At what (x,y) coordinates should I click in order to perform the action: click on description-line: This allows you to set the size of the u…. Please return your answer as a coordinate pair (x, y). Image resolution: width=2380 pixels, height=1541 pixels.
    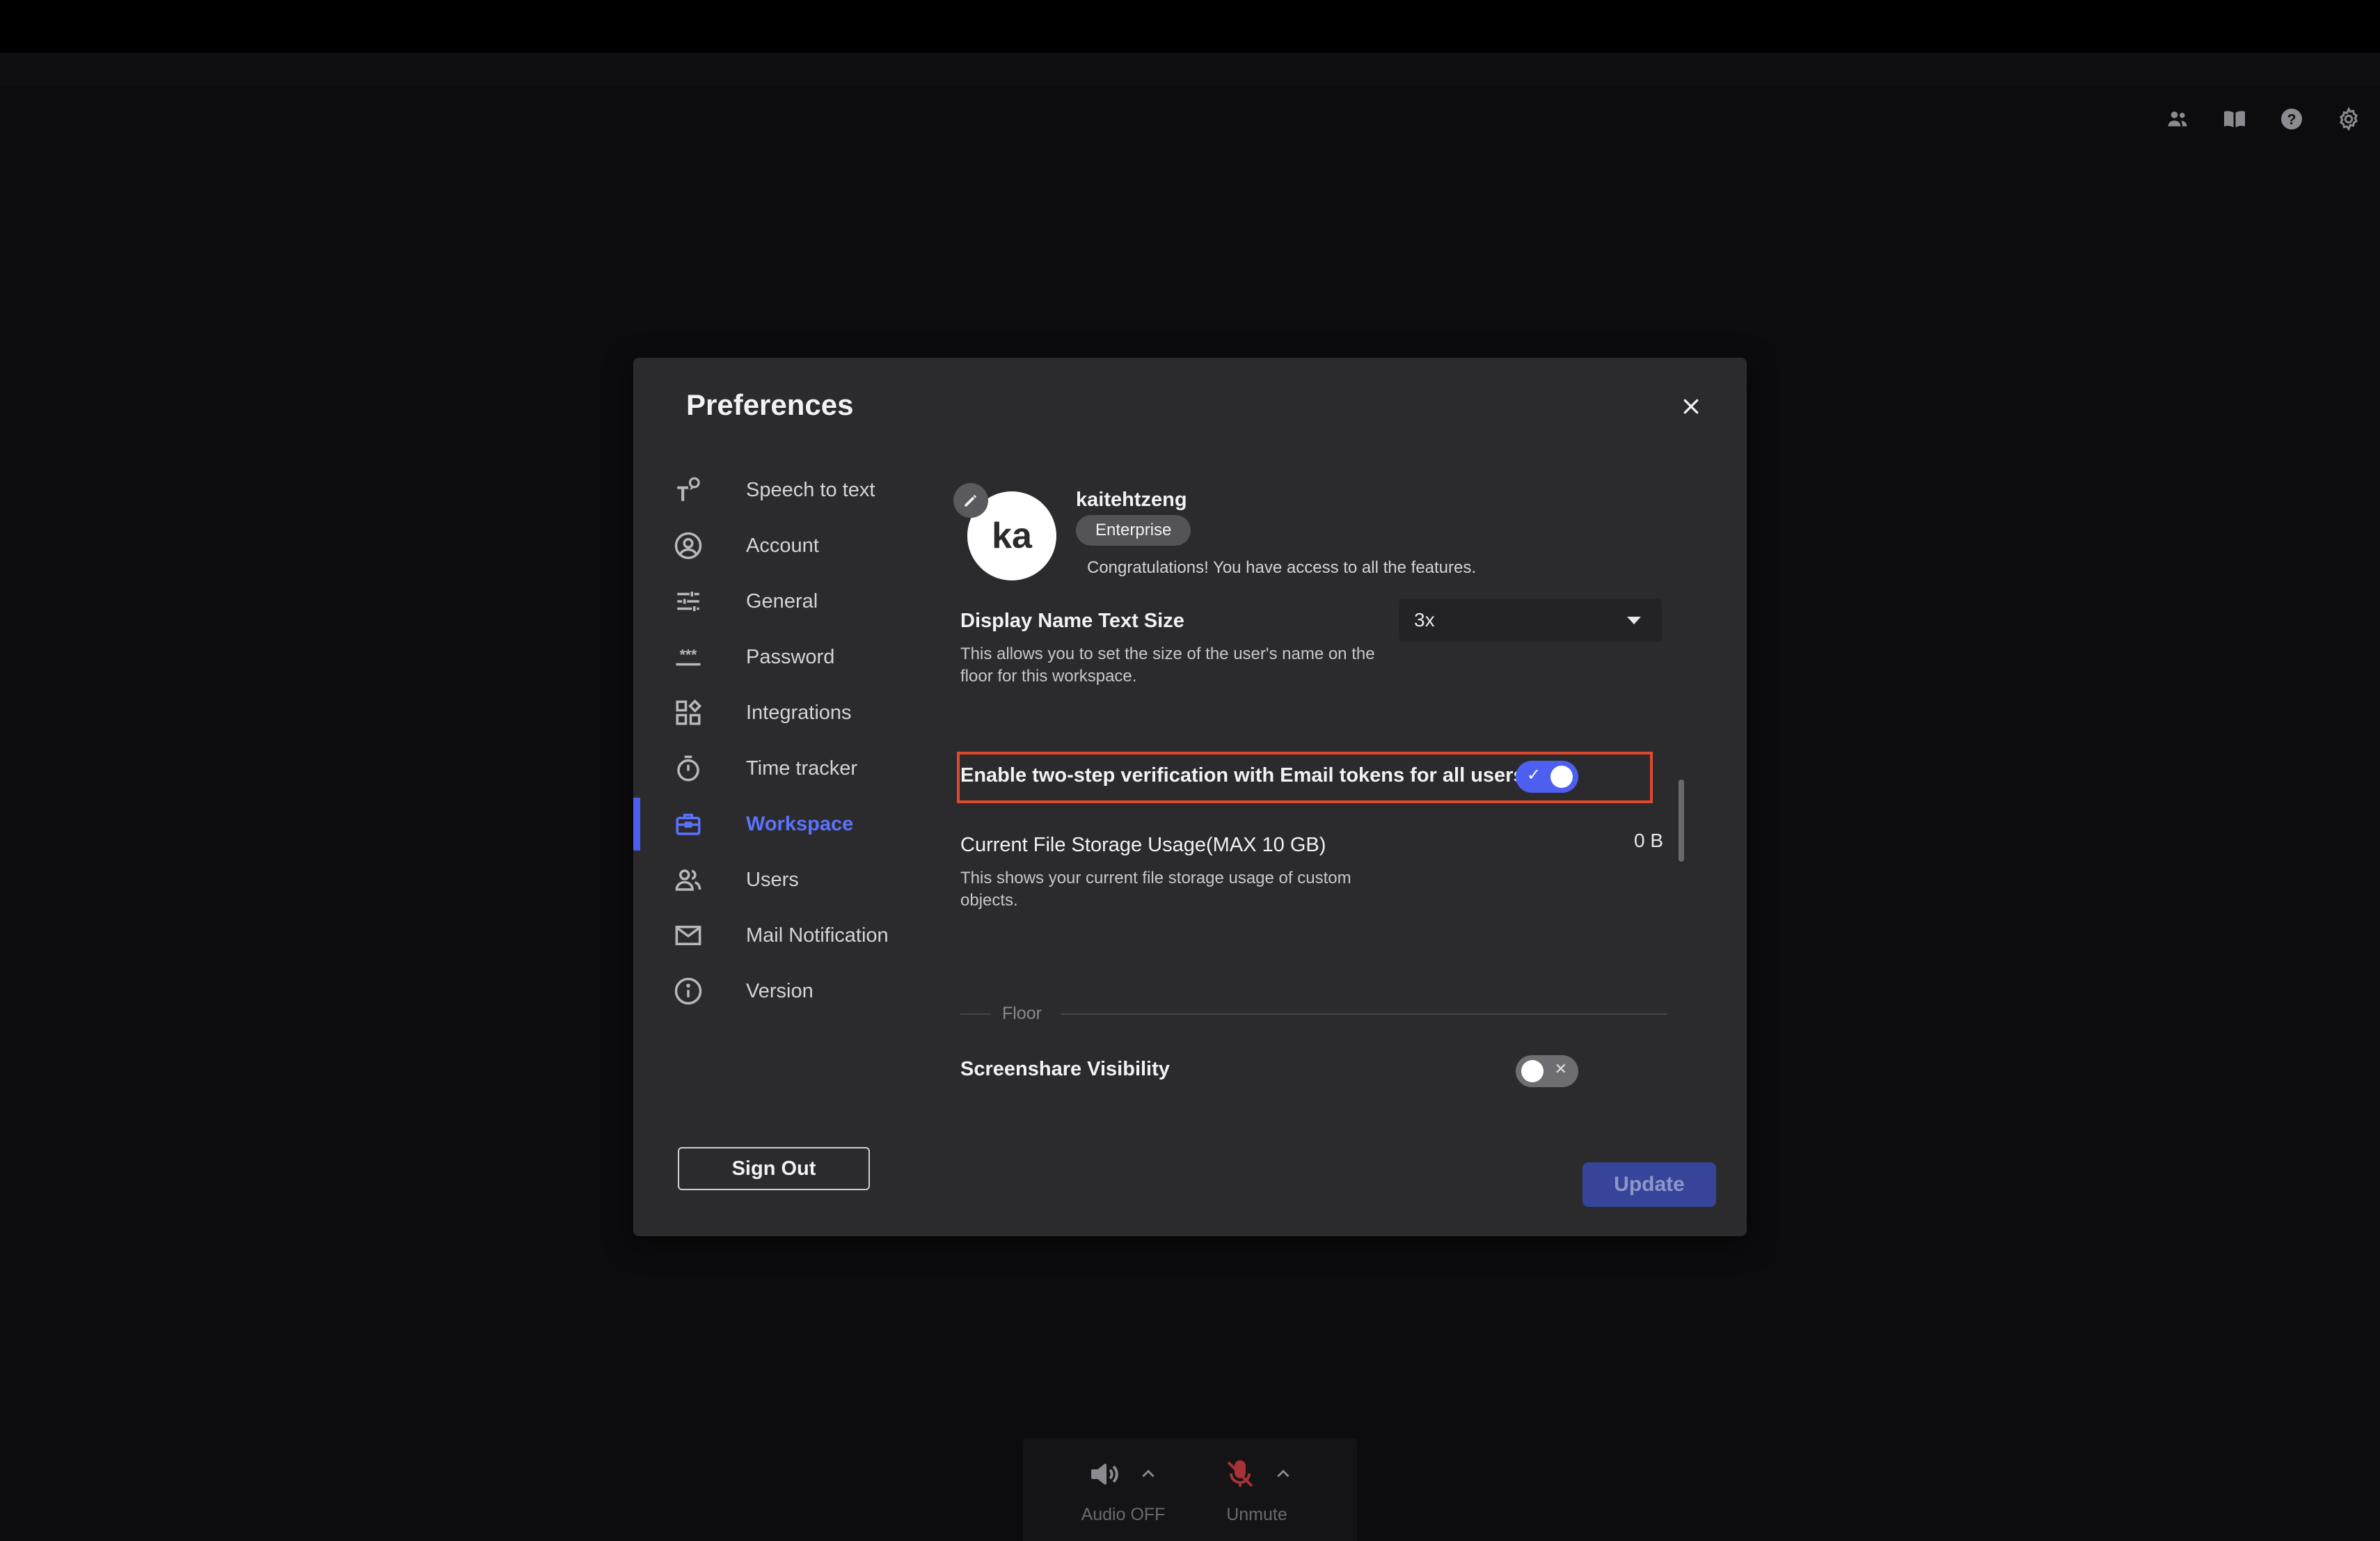
    Looking at the image, I should click on (1167, 654).